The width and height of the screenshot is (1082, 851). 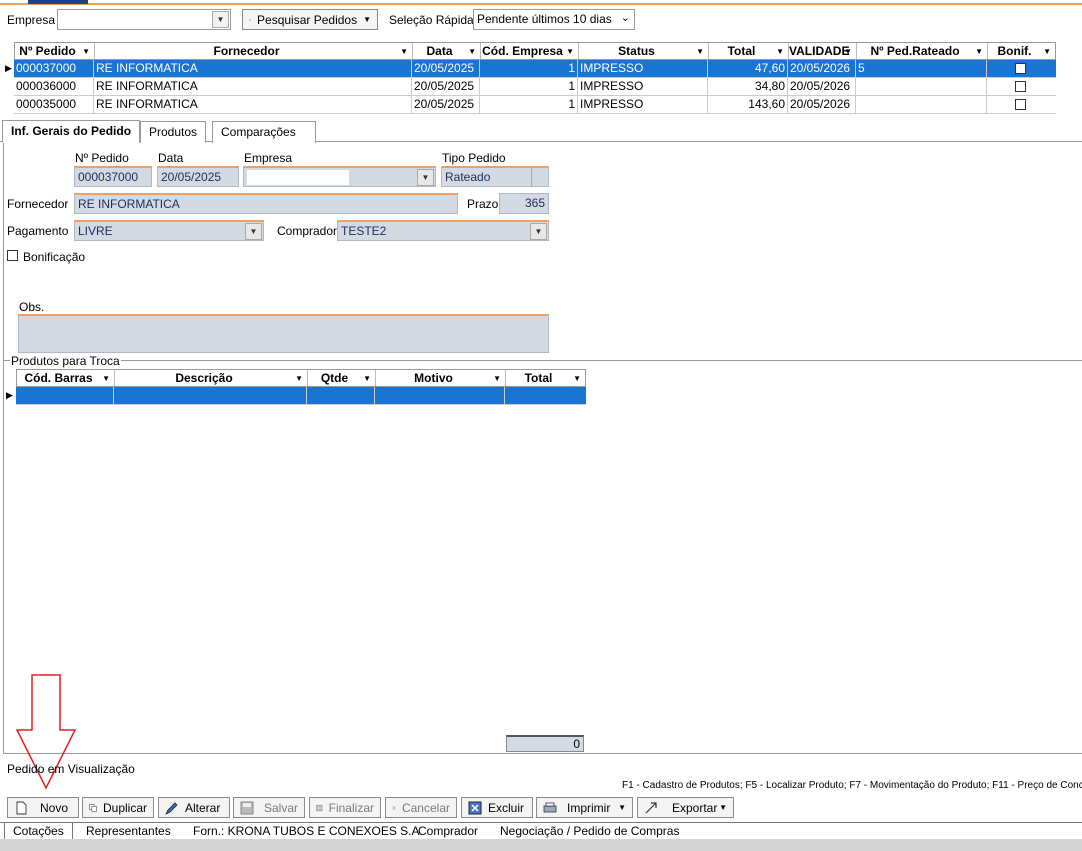 What do you see at coordinates (644, 51) in the screenshot?
I see `col-header-status: Status ▼` at bounding box center [644, 51].